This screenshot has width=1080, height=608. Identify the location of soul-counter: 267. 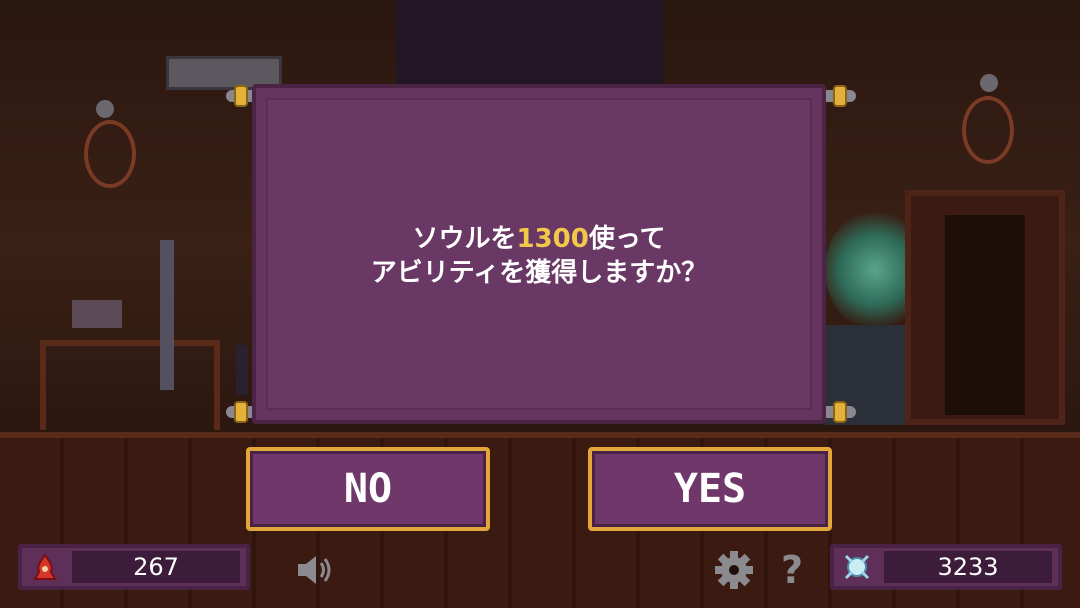
(134, 567).